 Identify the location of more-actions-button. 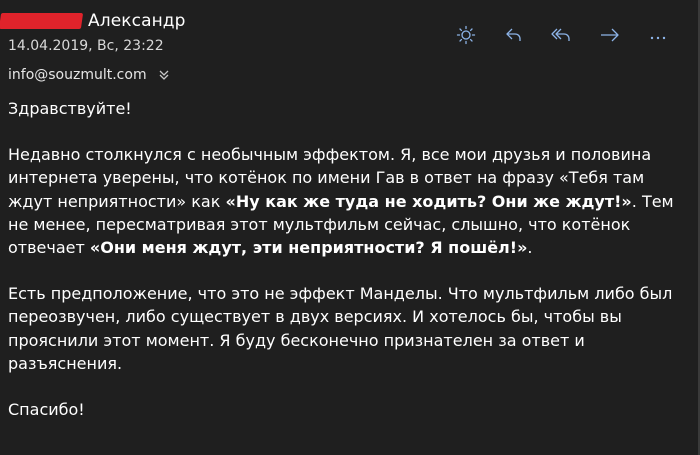
(658, 35).